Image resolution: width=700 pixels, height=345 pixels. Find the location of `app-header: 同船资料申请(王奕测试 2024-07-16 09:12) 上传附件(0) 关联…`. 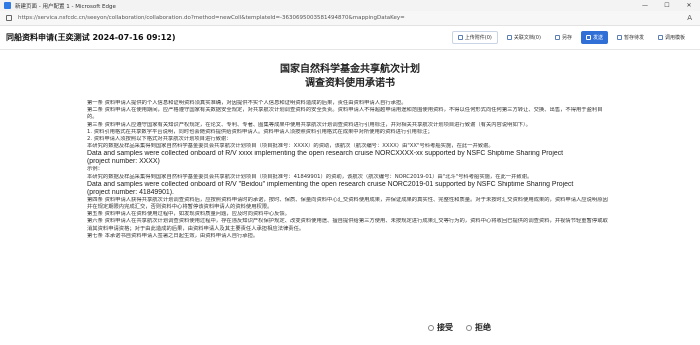

app-header: 同船资料申请(王奕测试 2024-07-16 09:12) 上传附件(0) 关联… is located at coordinates (350, 38).